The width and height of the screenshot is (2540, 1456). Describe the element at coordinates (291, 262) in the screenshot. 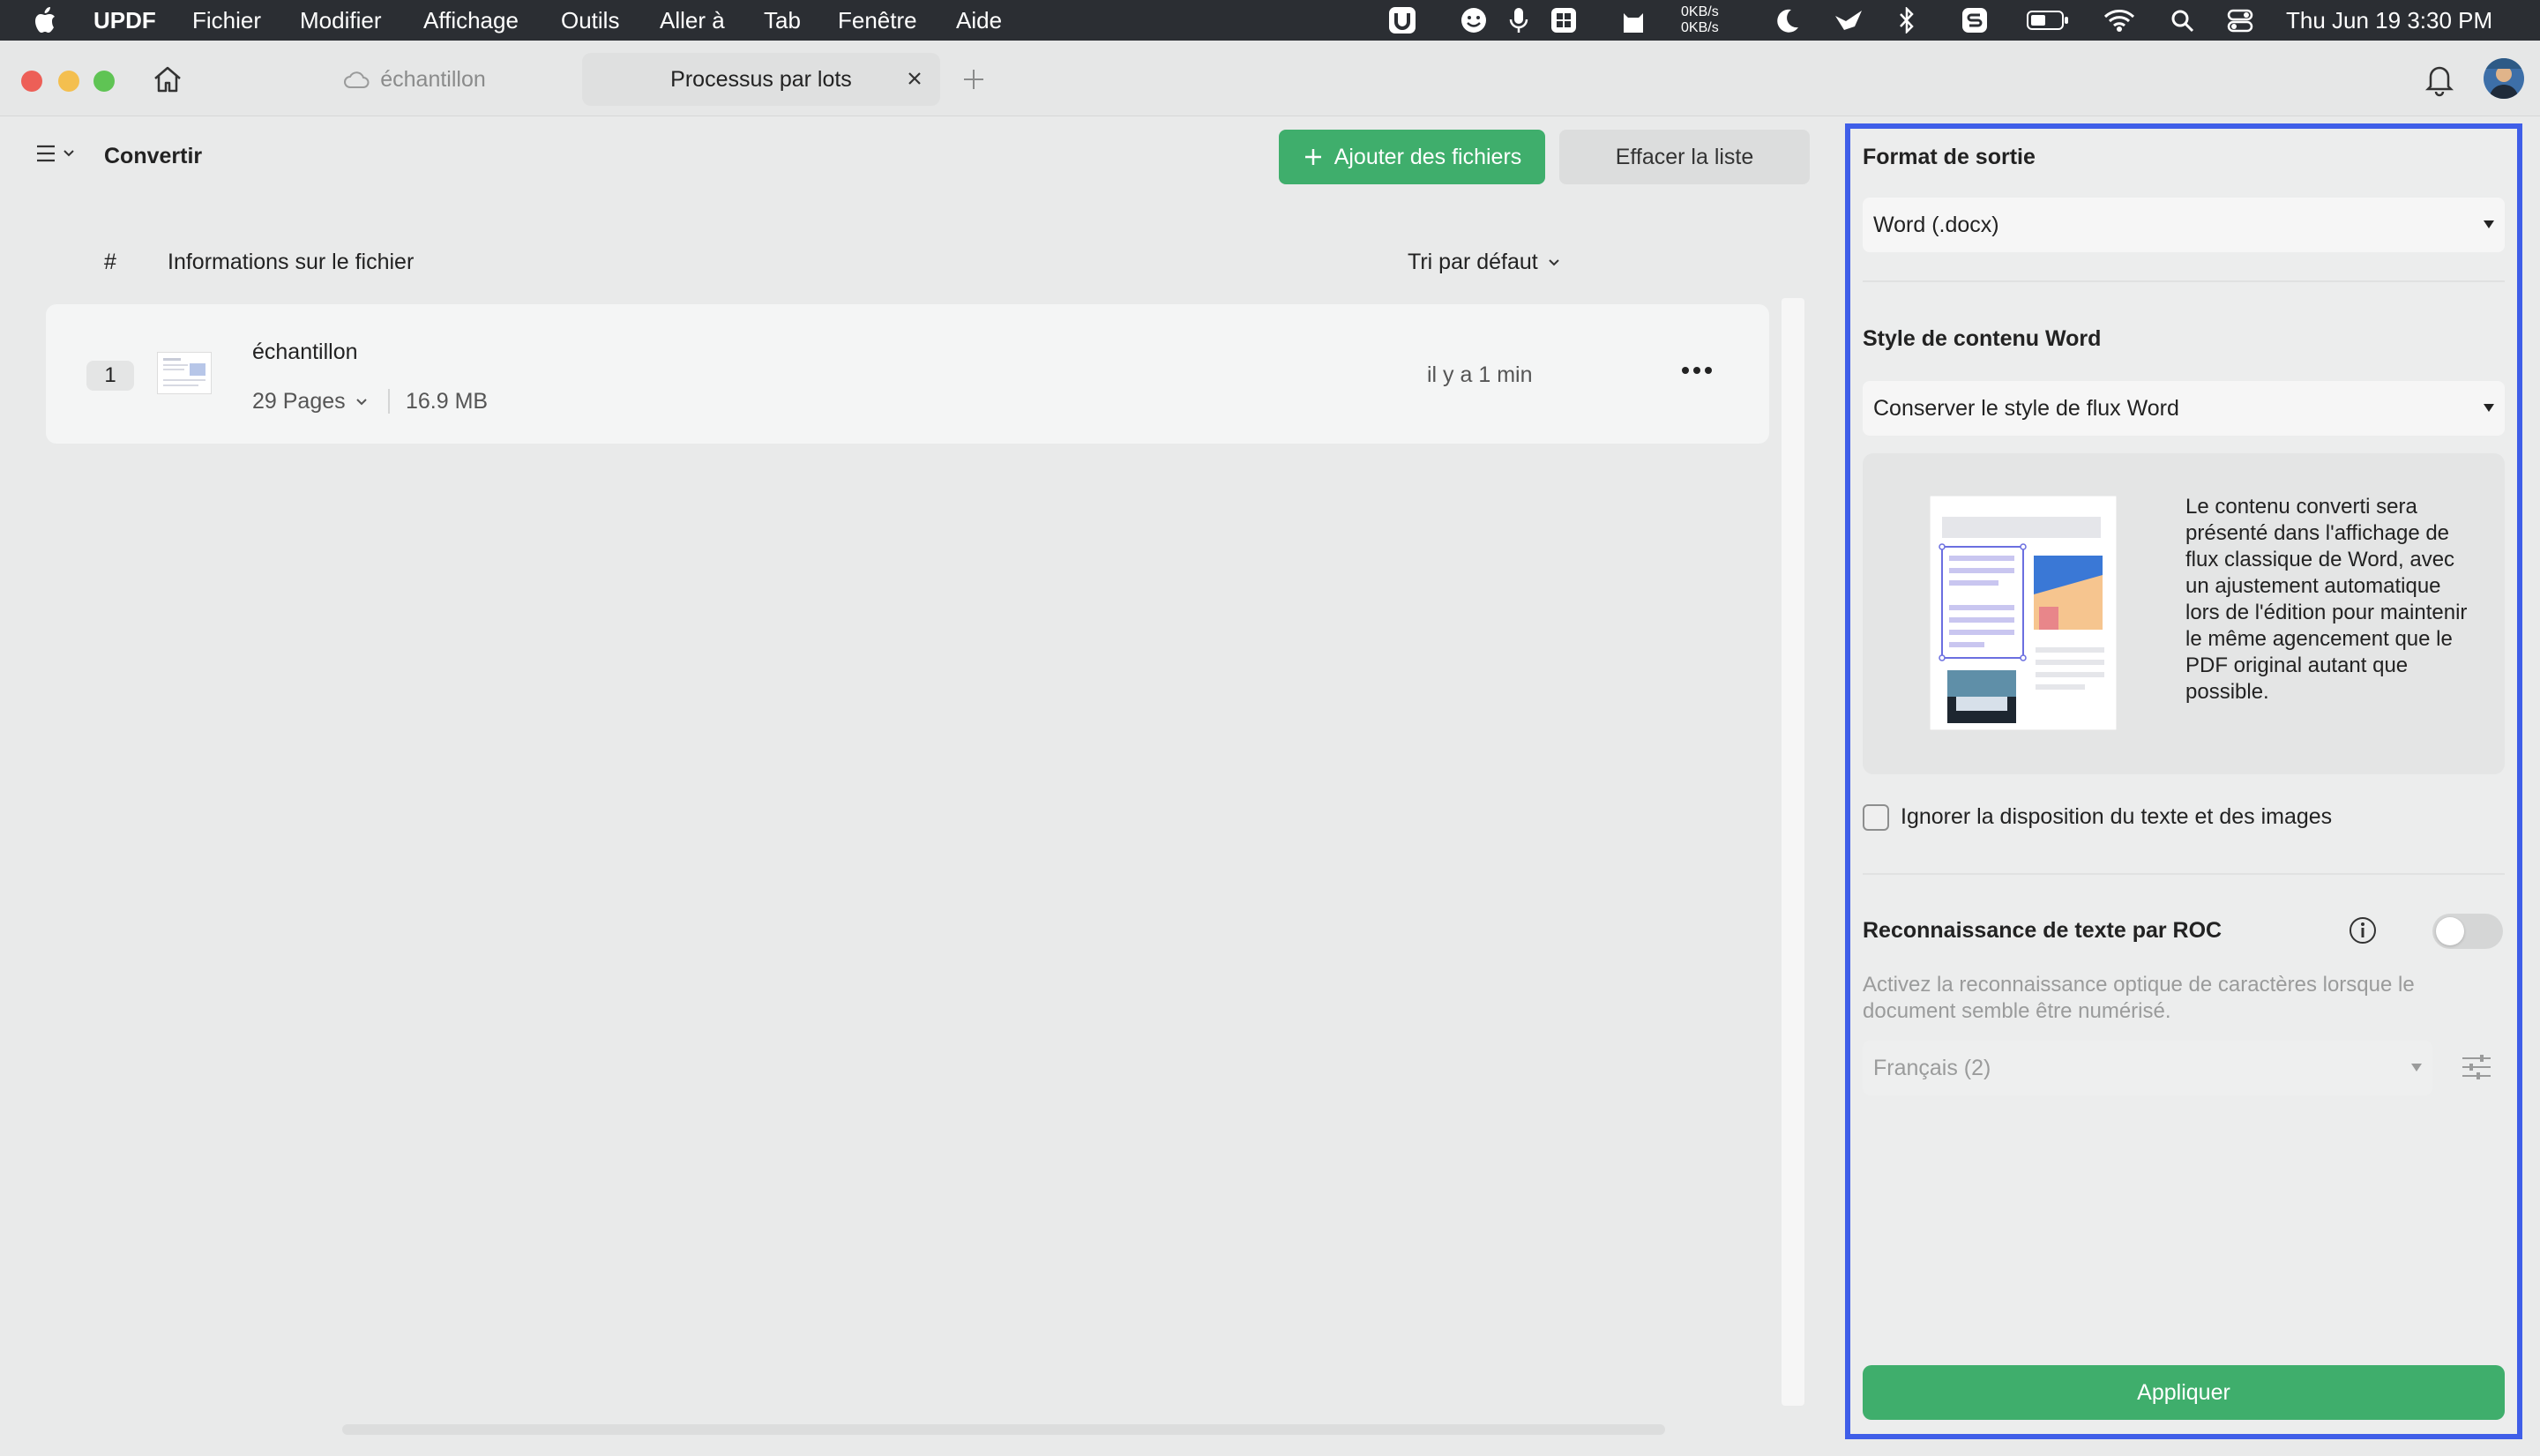

I see `column-header-file-info: Informations sur le fichier` at that location.